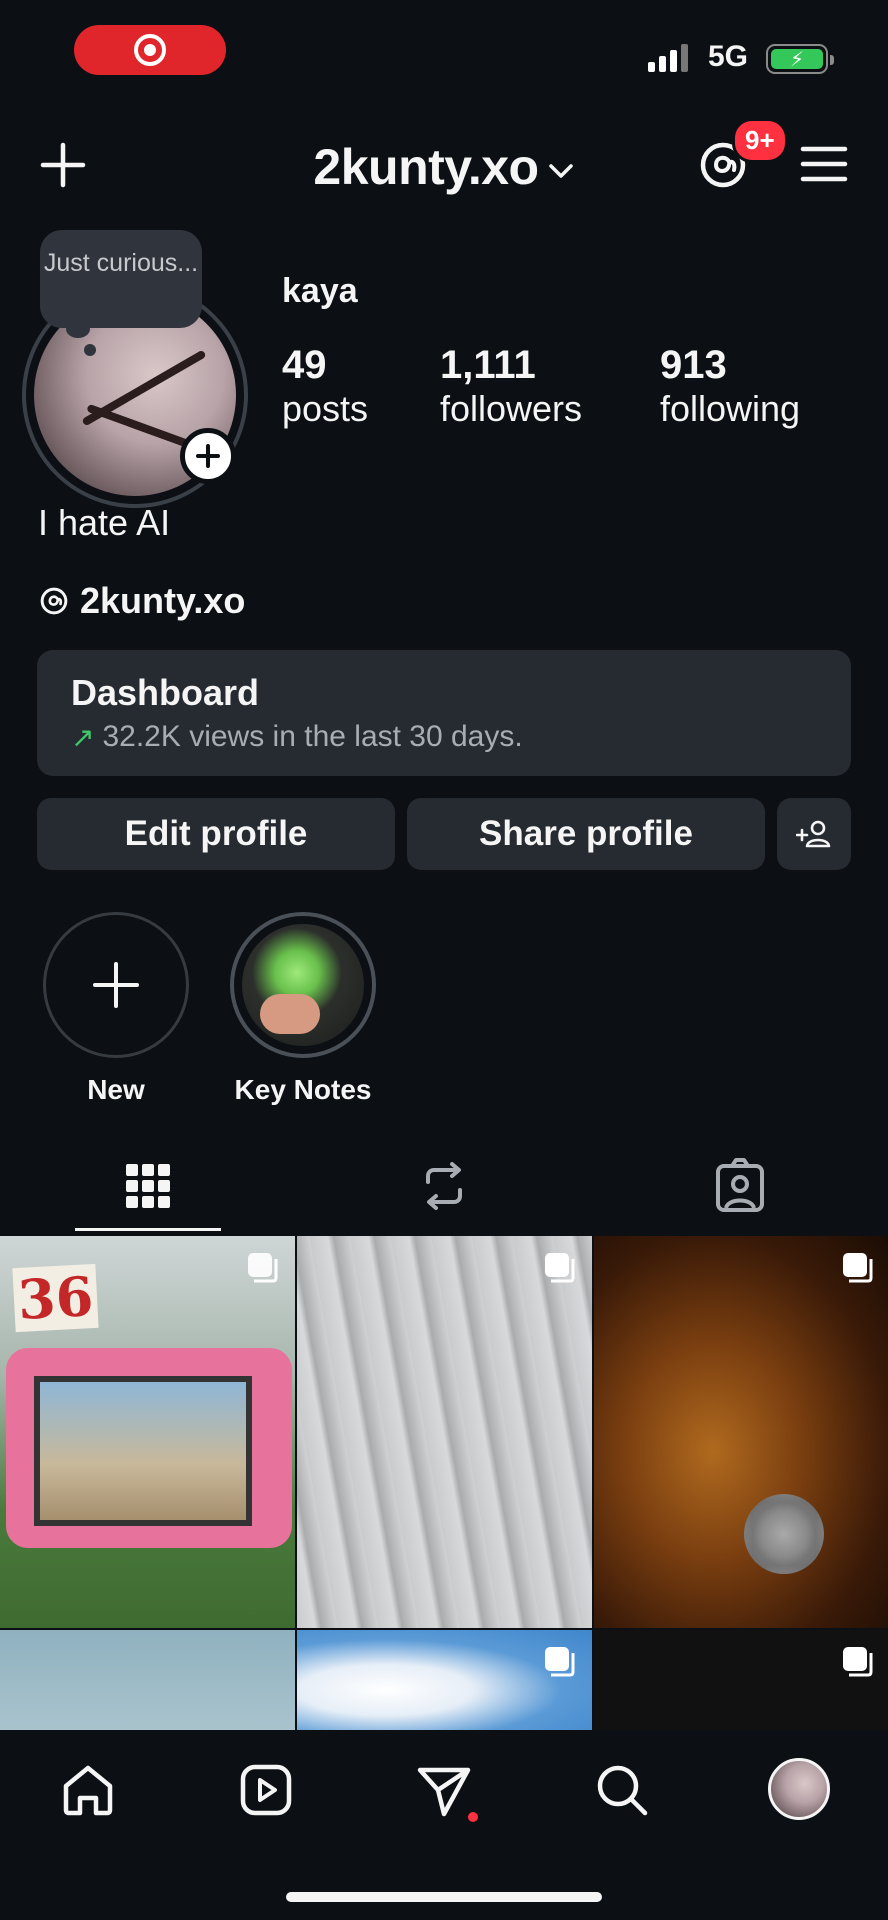 Image resolution: width=888 pixels, height=1920 pixels. What do you see at coordinates (488, 365) in the screenshot?
I see `followers-count: 1,111` at bounding box center [488, 365].